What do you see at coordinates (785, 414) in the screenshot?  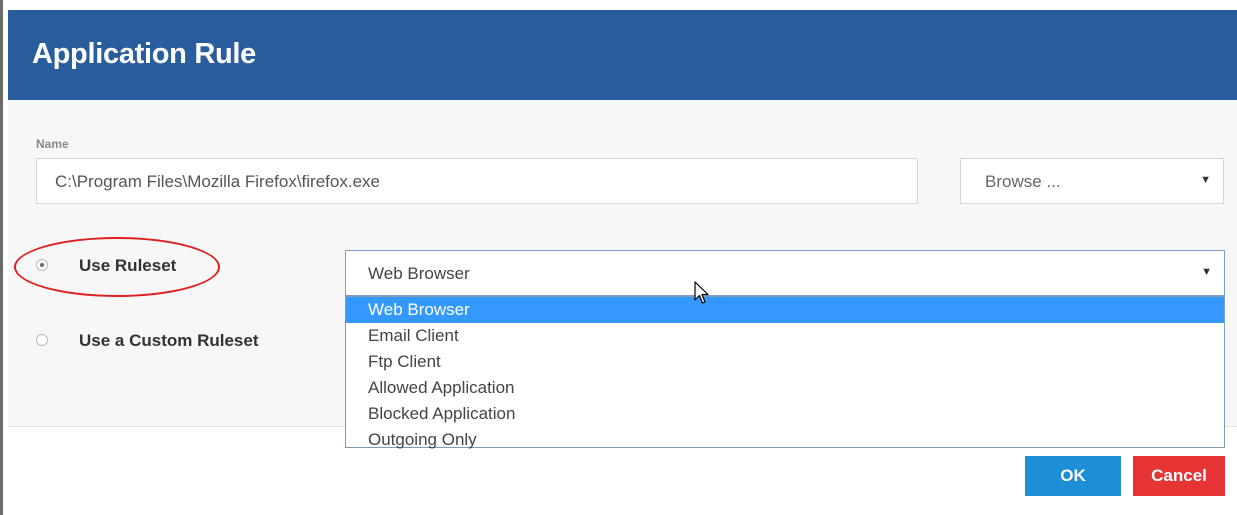 I see `ruleset-option-blocked-application: Blocked Application` at bounding box center [785, 414].